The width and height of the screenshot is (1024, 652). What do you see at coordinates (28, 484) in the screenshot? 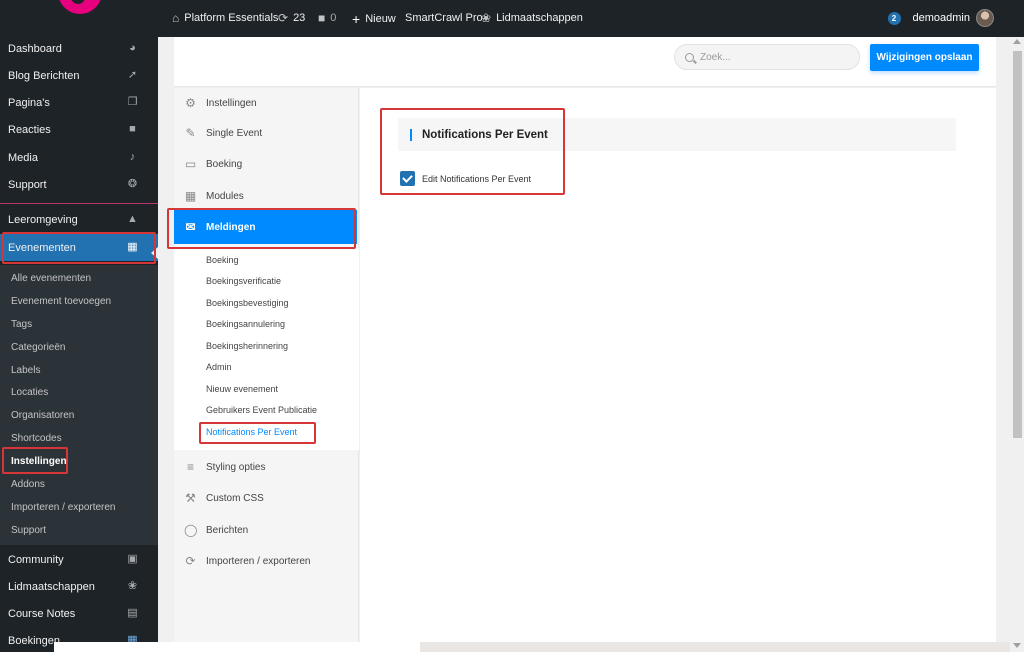
I see `submenu-addons: Addons` at bounding box center [28, 484].